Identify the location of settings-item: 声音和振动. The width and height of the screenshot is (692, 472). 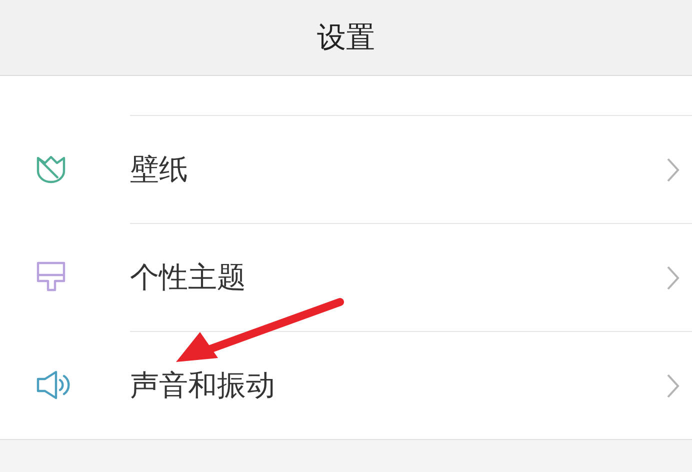
(398, 386).